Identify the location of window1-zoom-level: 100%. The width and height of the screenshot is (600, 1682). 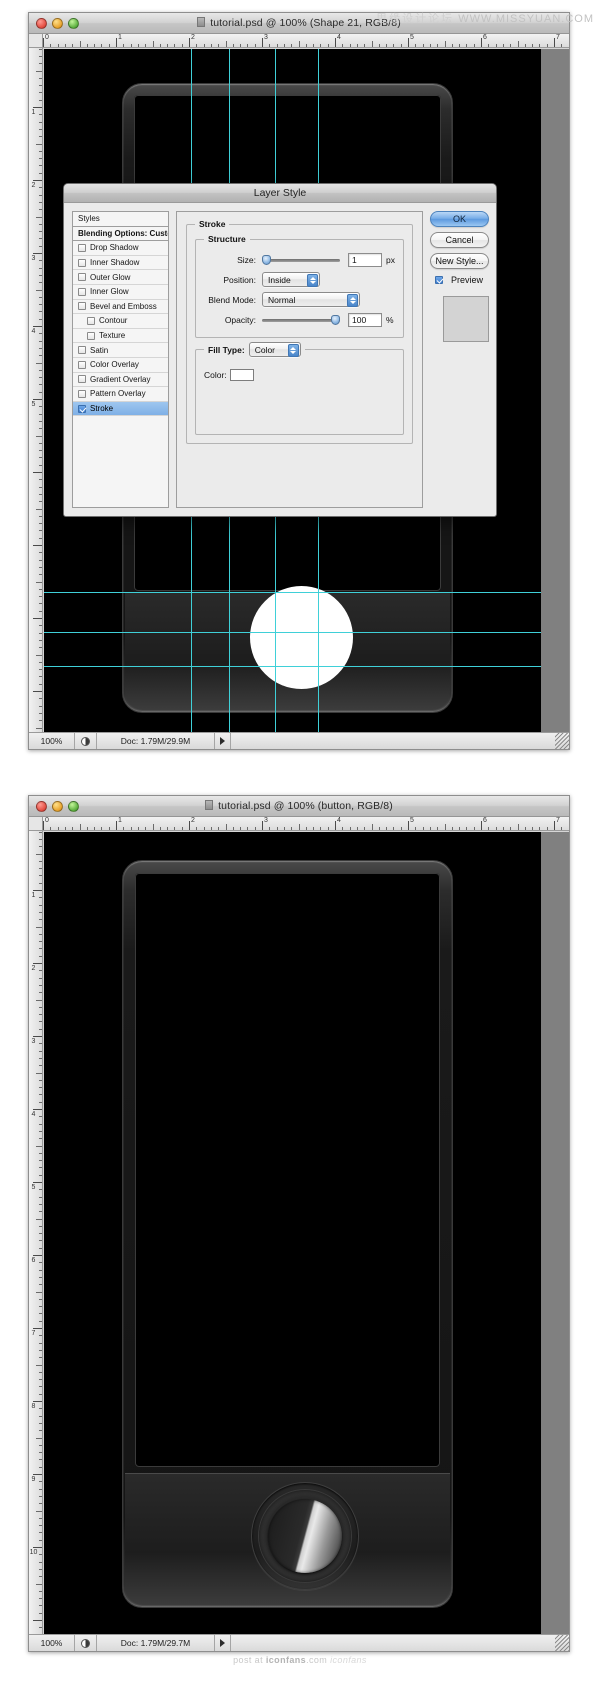
(52, 741).